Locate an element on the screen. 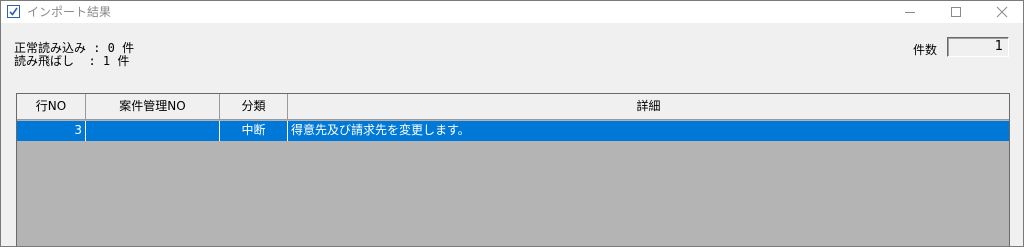 This screenshot has width=1024, height=247. window-title: インポート結果 is located at coordinates (69, 12).